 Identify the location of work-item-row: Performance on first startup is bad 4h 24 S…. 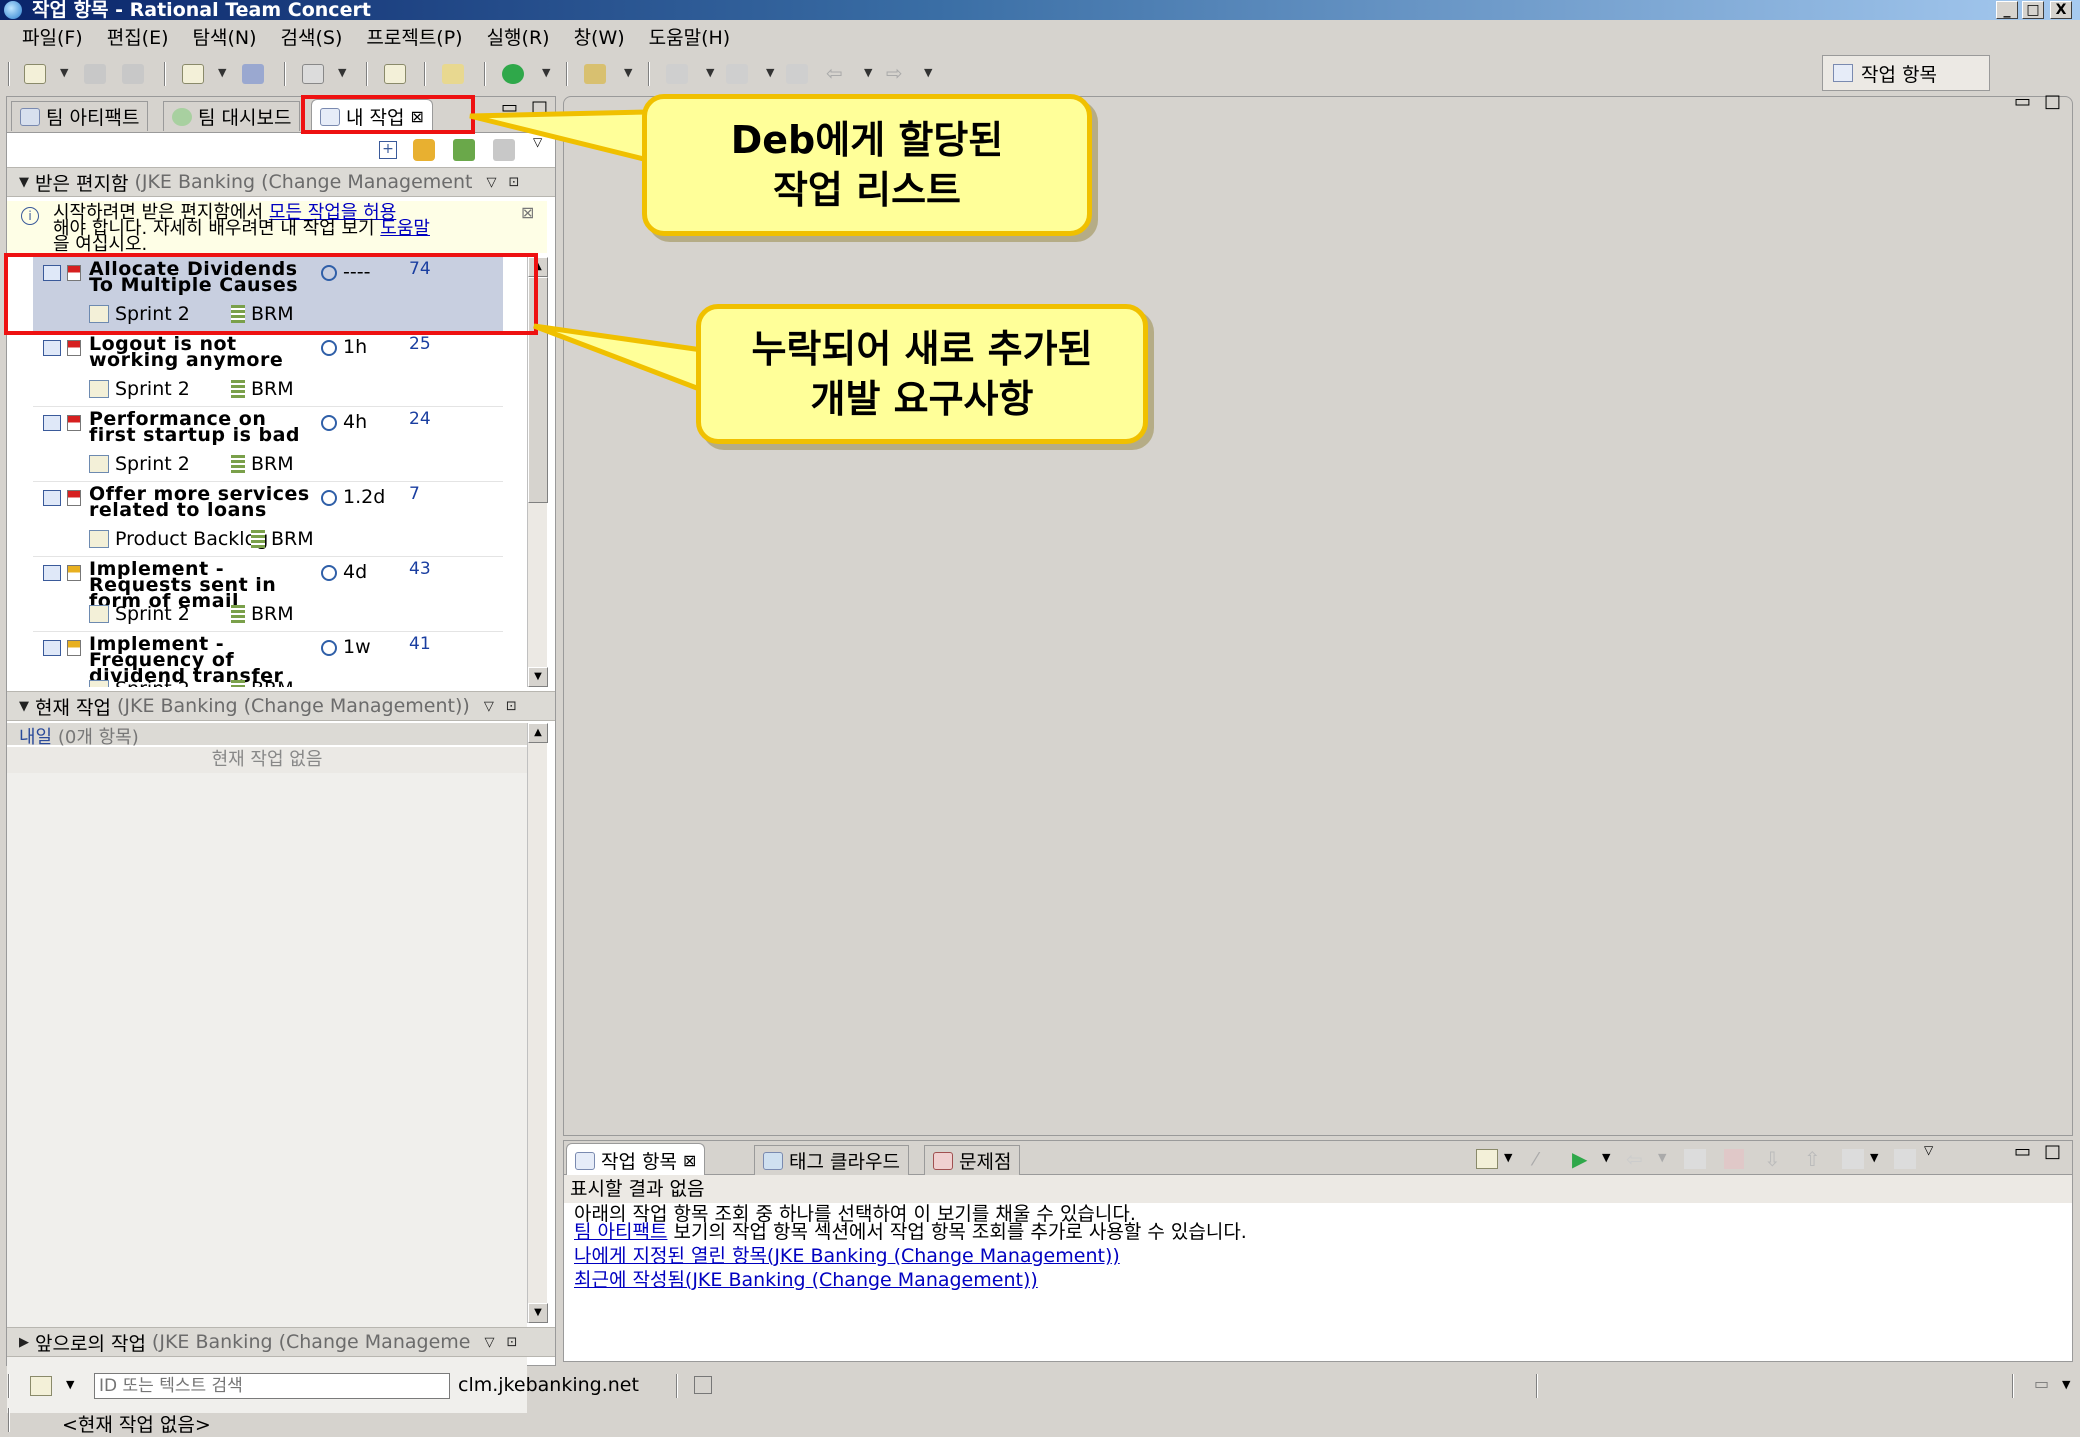
(268, 444).